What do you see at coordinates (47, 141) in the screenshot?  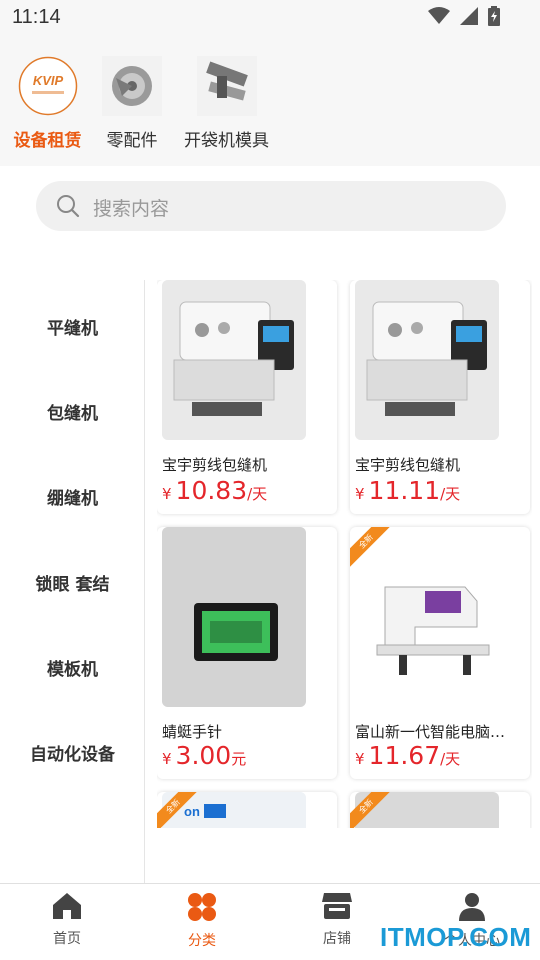 I see `top-category-label: 设备租赁` at bounding box center [47, 141].